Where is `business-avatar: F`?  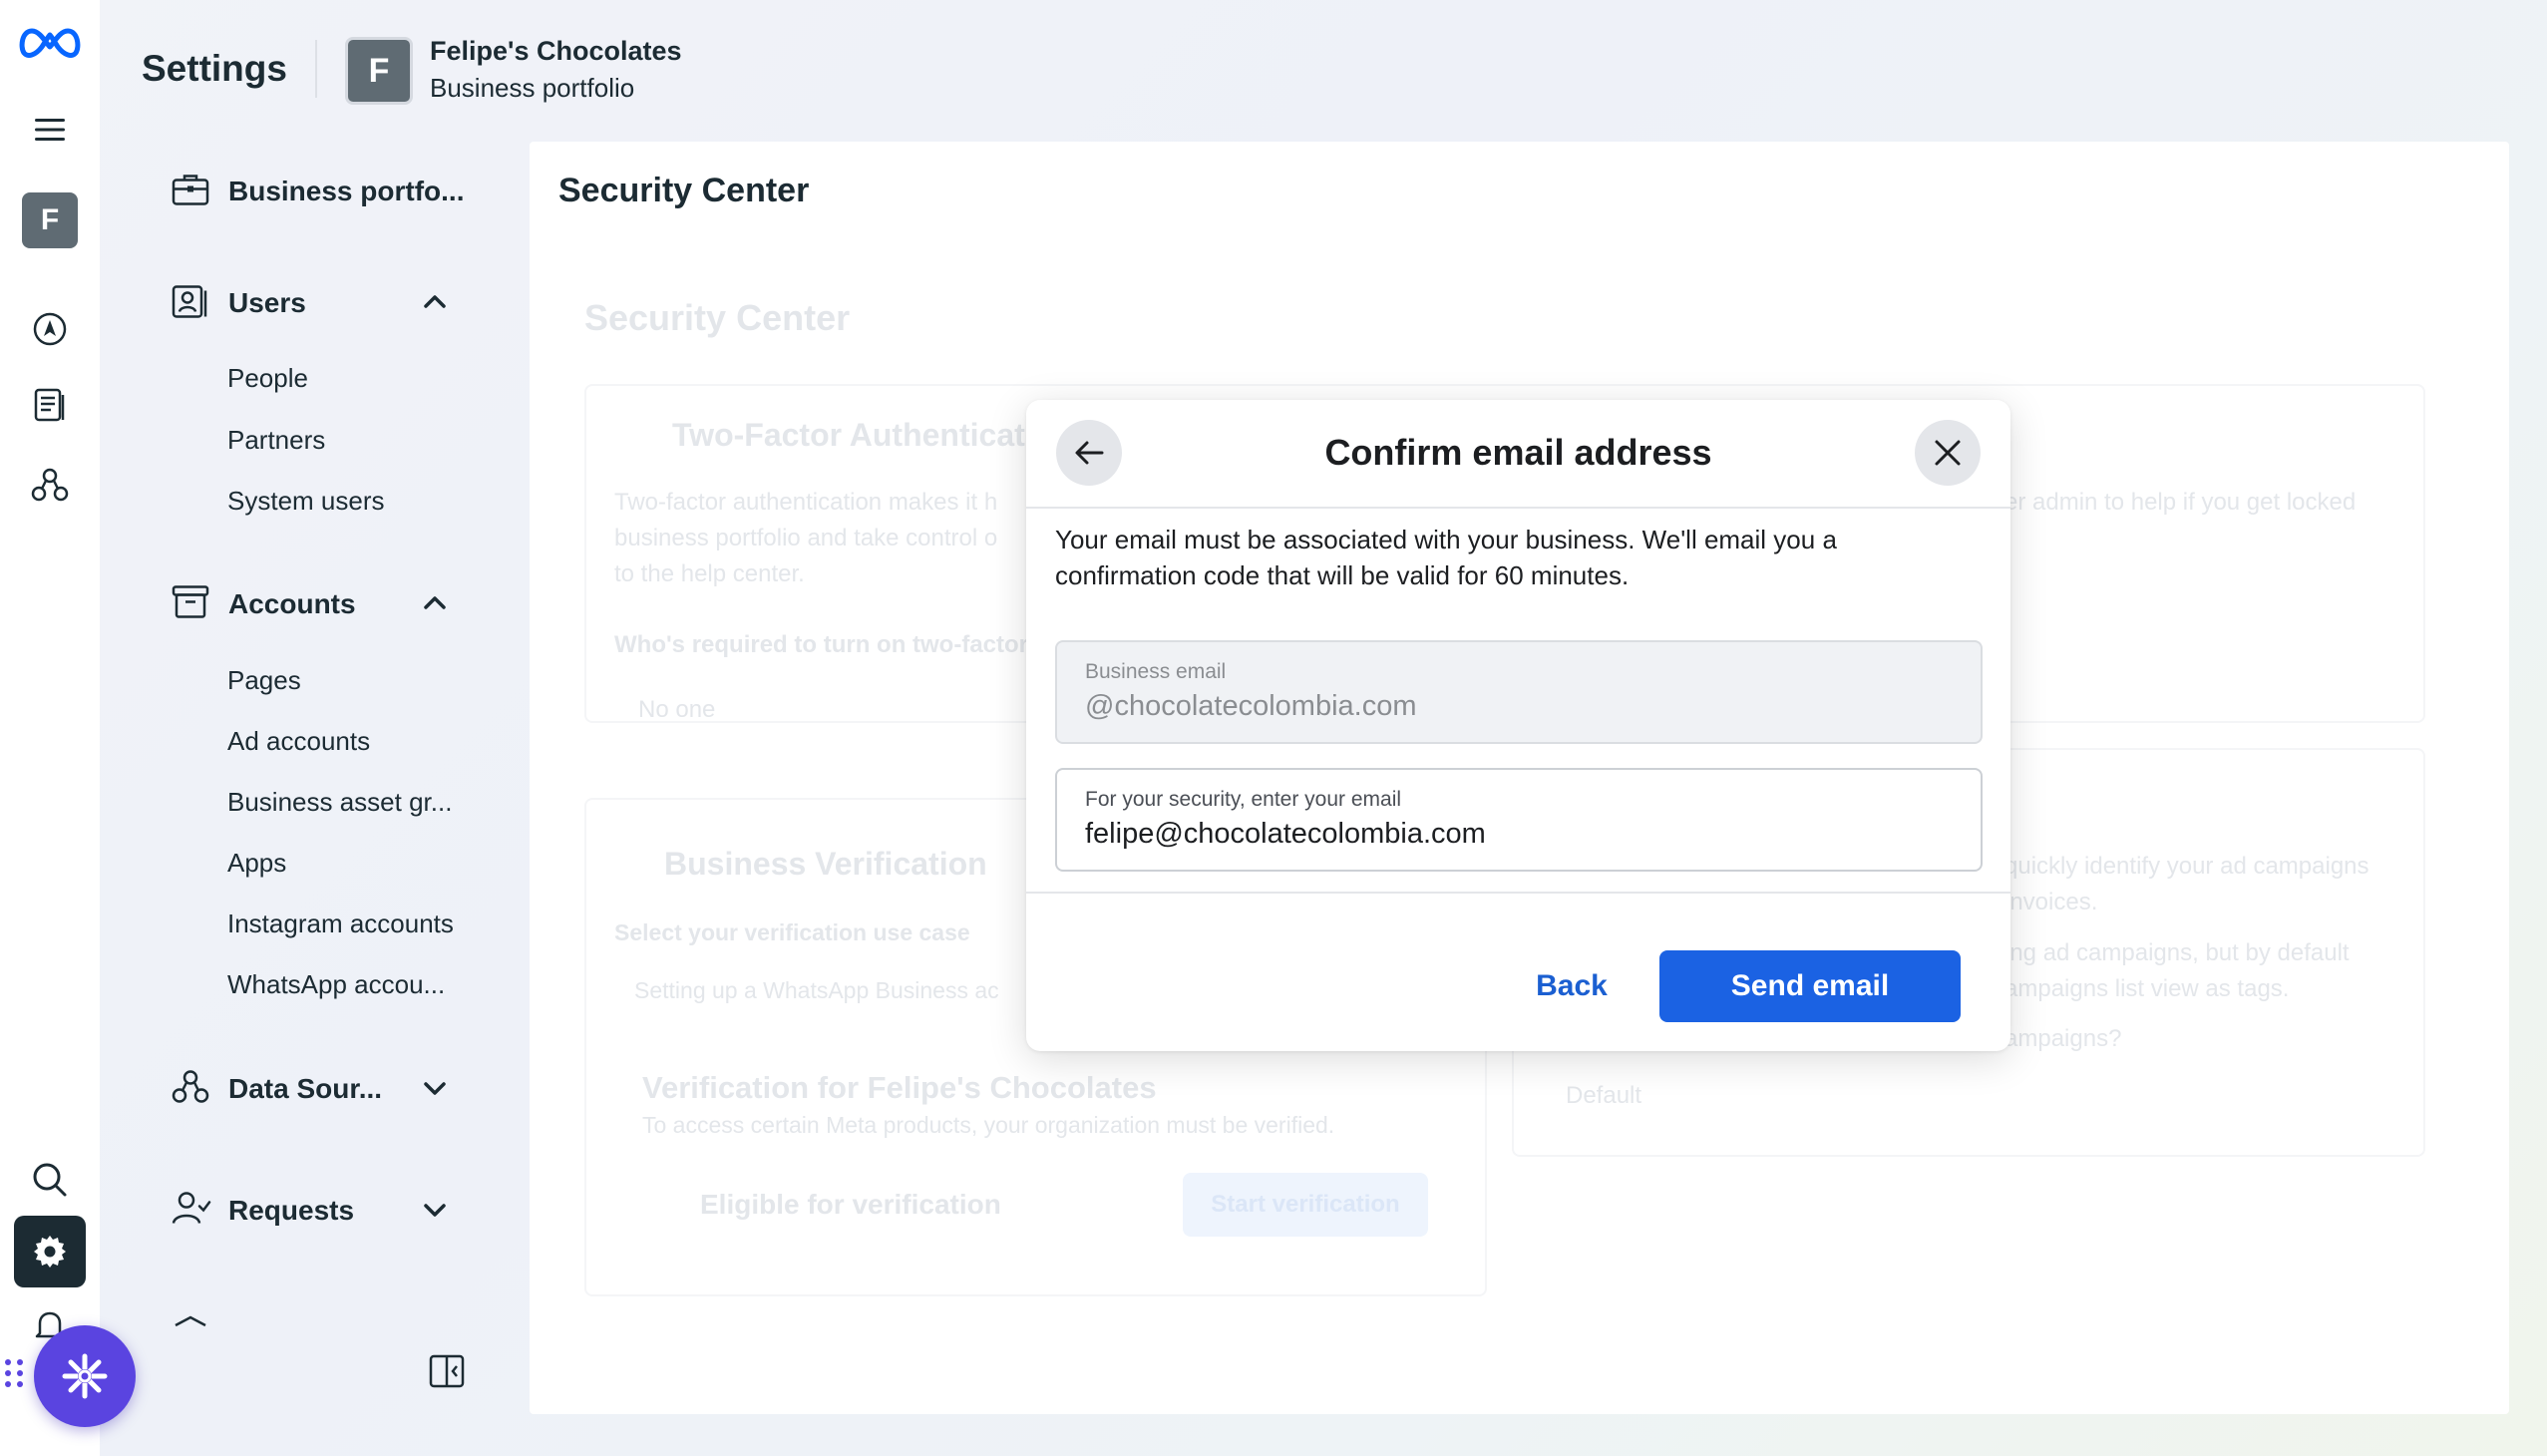
business-avatar: F is located at coordinates (50, 220).